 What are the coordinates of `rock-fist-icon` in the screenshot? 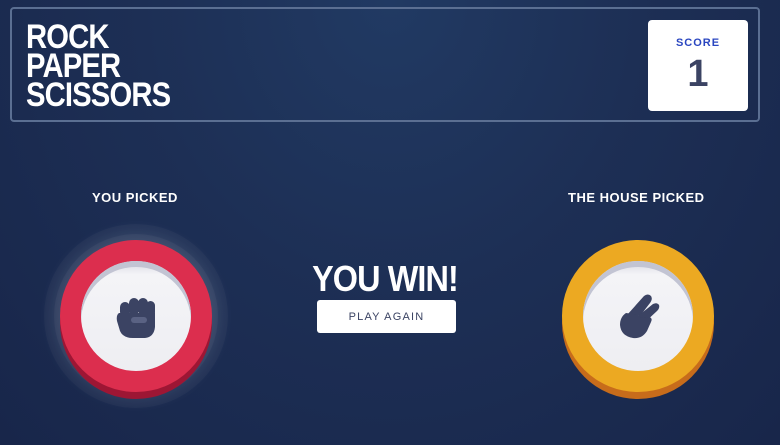 It's located at (135, 318).